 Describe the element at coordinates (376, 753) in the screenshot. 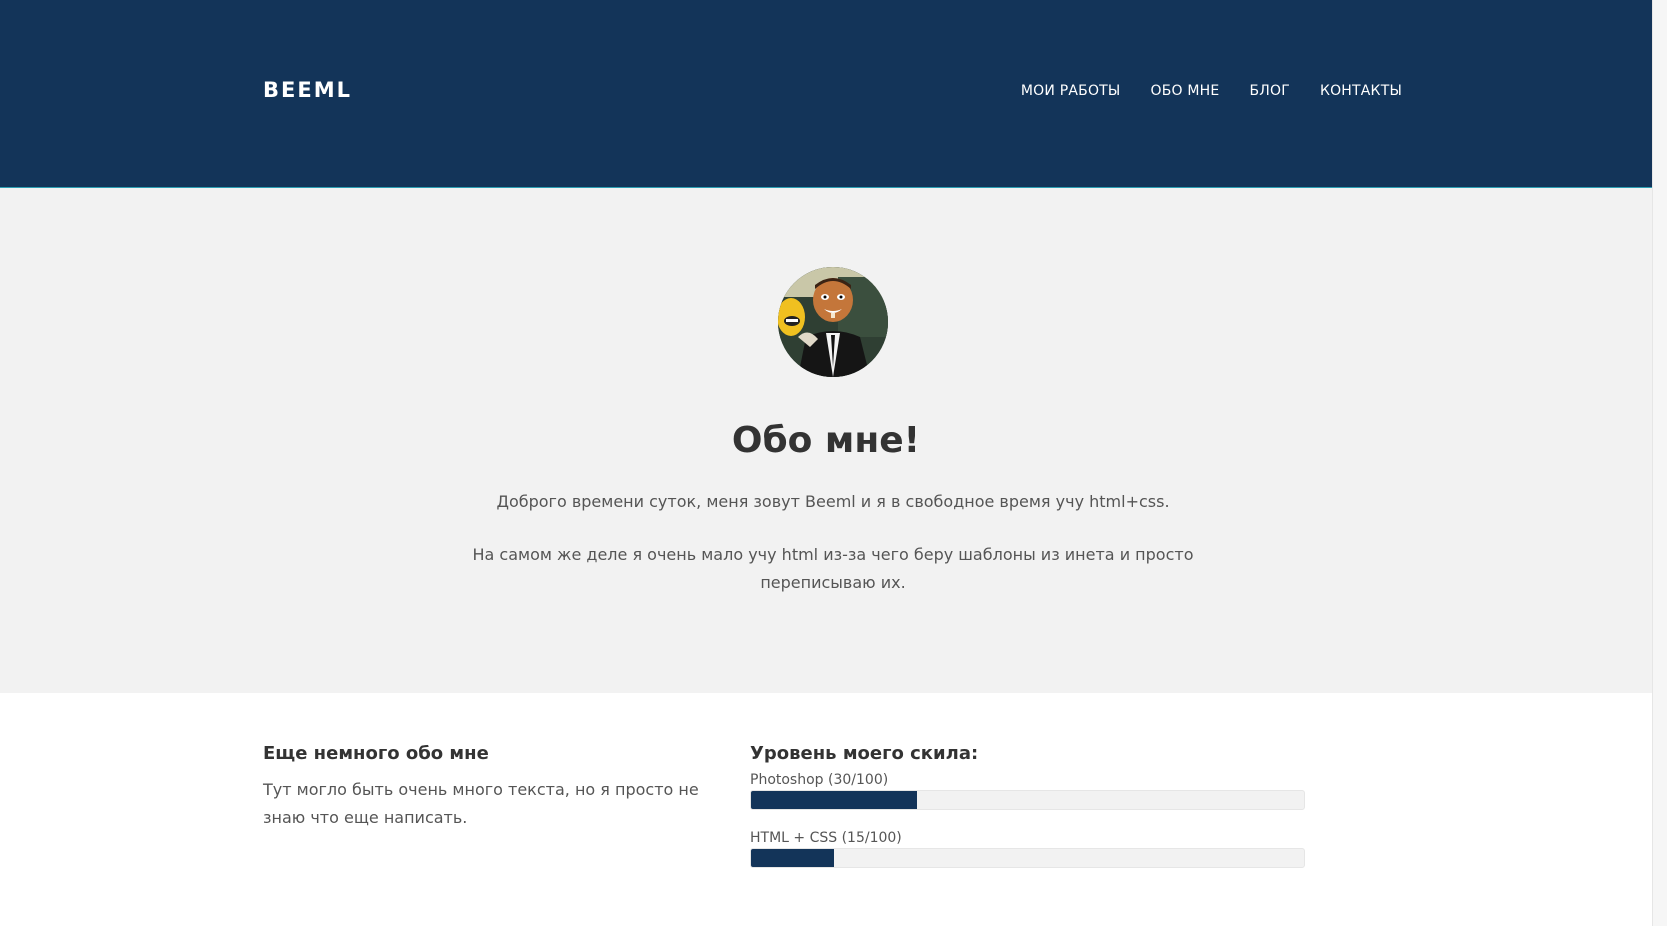

I see `more-about-heading: Еще немного обо мне` at that location.